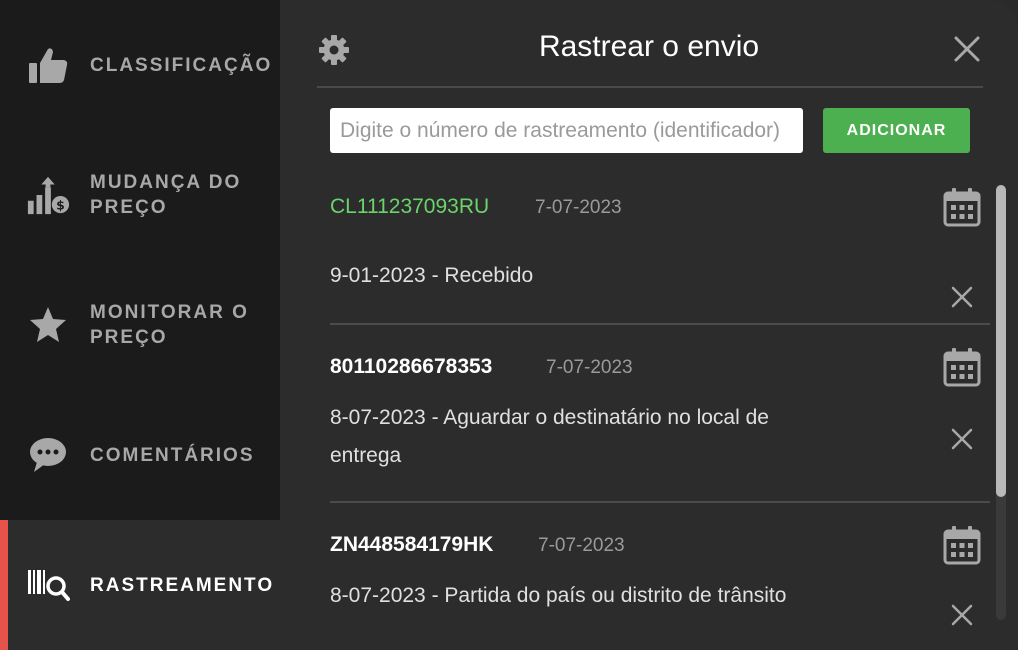 Image resolution: width=1018 pixels, height=650 pixels. Describe the element at coordinates (649, 46) in the screenshot. I see `page-title: Rastrear o envio` at that location.